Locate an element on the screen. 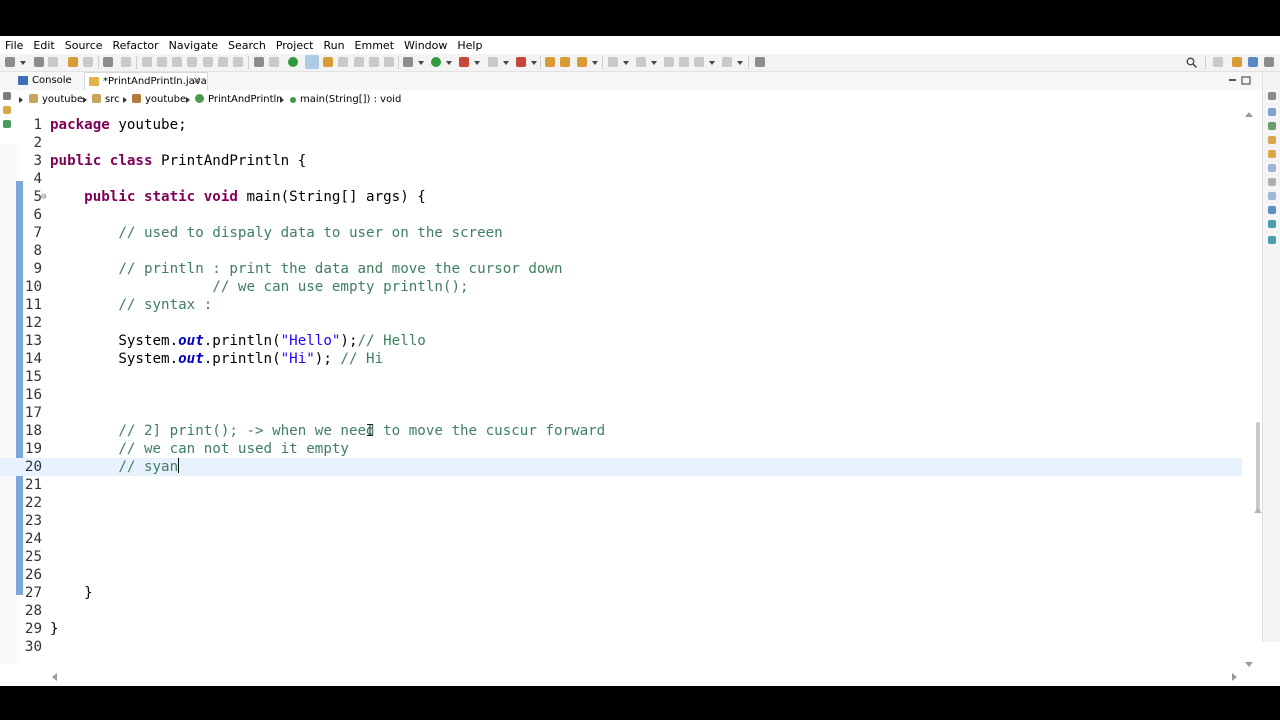 The height and width of the screenshot is (720, 1280). fold-toggle-icon: ⊖ is located at coordinates (43, 197).